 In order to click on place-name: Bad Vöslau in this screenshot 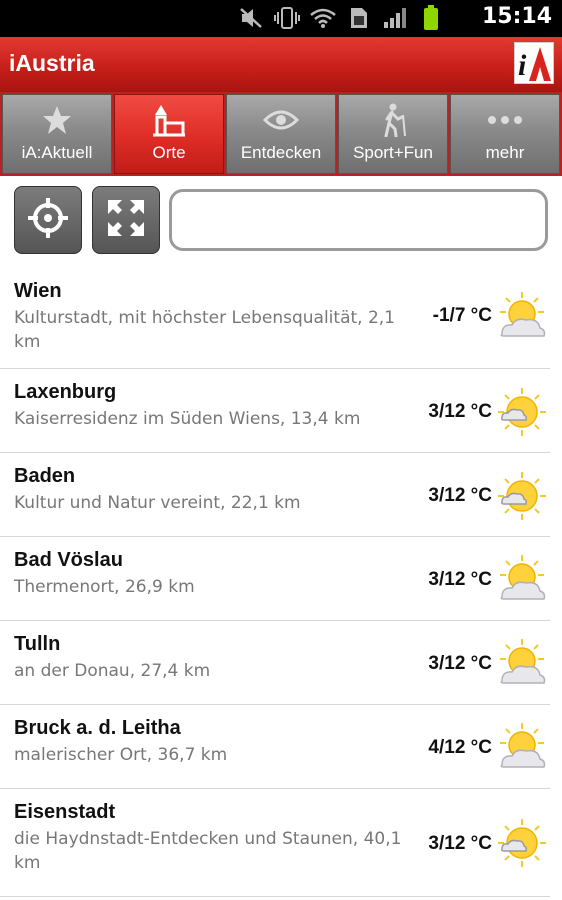, I will do `click(68, 560)`.